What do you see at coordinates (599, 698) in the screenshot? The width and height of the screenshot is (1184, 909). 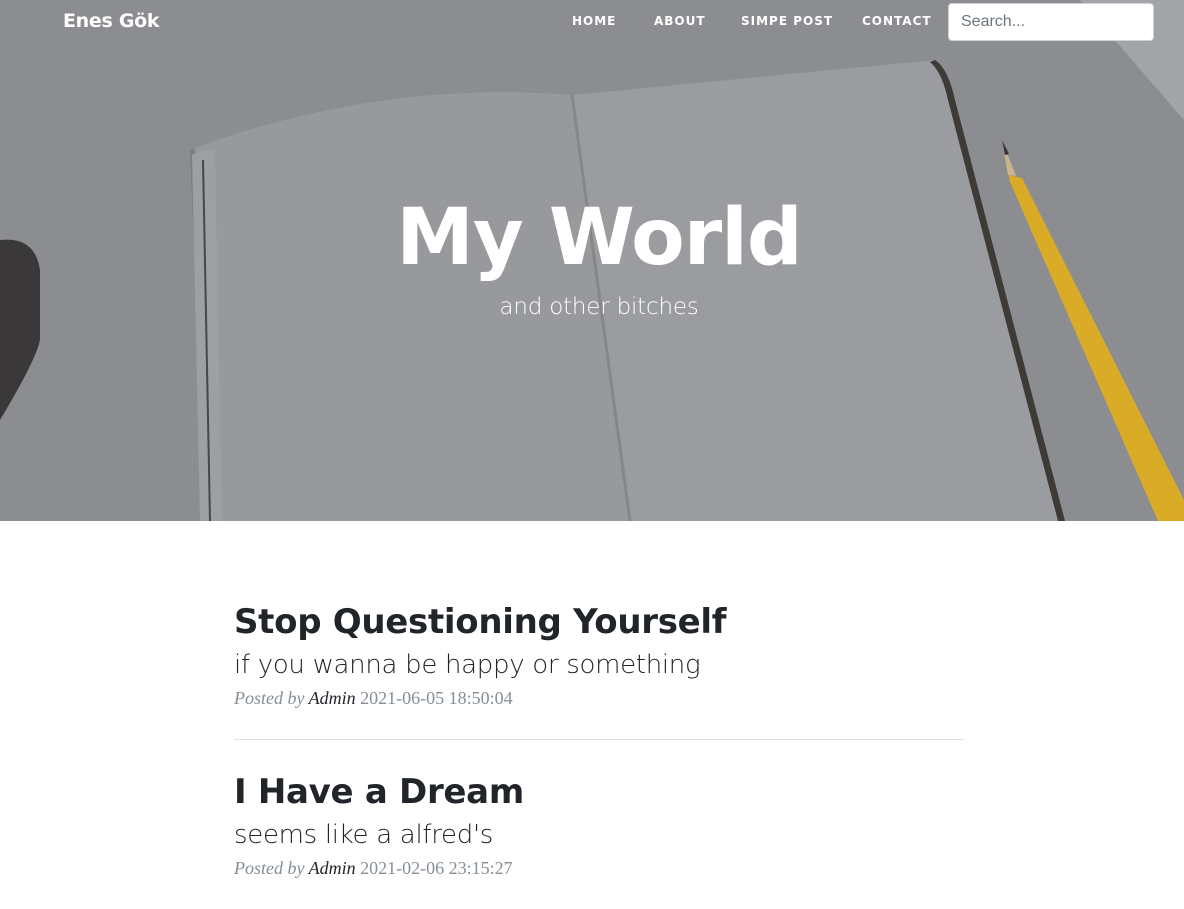 I see `post-meta: Posted by Admin 2021-06-05 18:50:04` at bounding box center [599, 698].